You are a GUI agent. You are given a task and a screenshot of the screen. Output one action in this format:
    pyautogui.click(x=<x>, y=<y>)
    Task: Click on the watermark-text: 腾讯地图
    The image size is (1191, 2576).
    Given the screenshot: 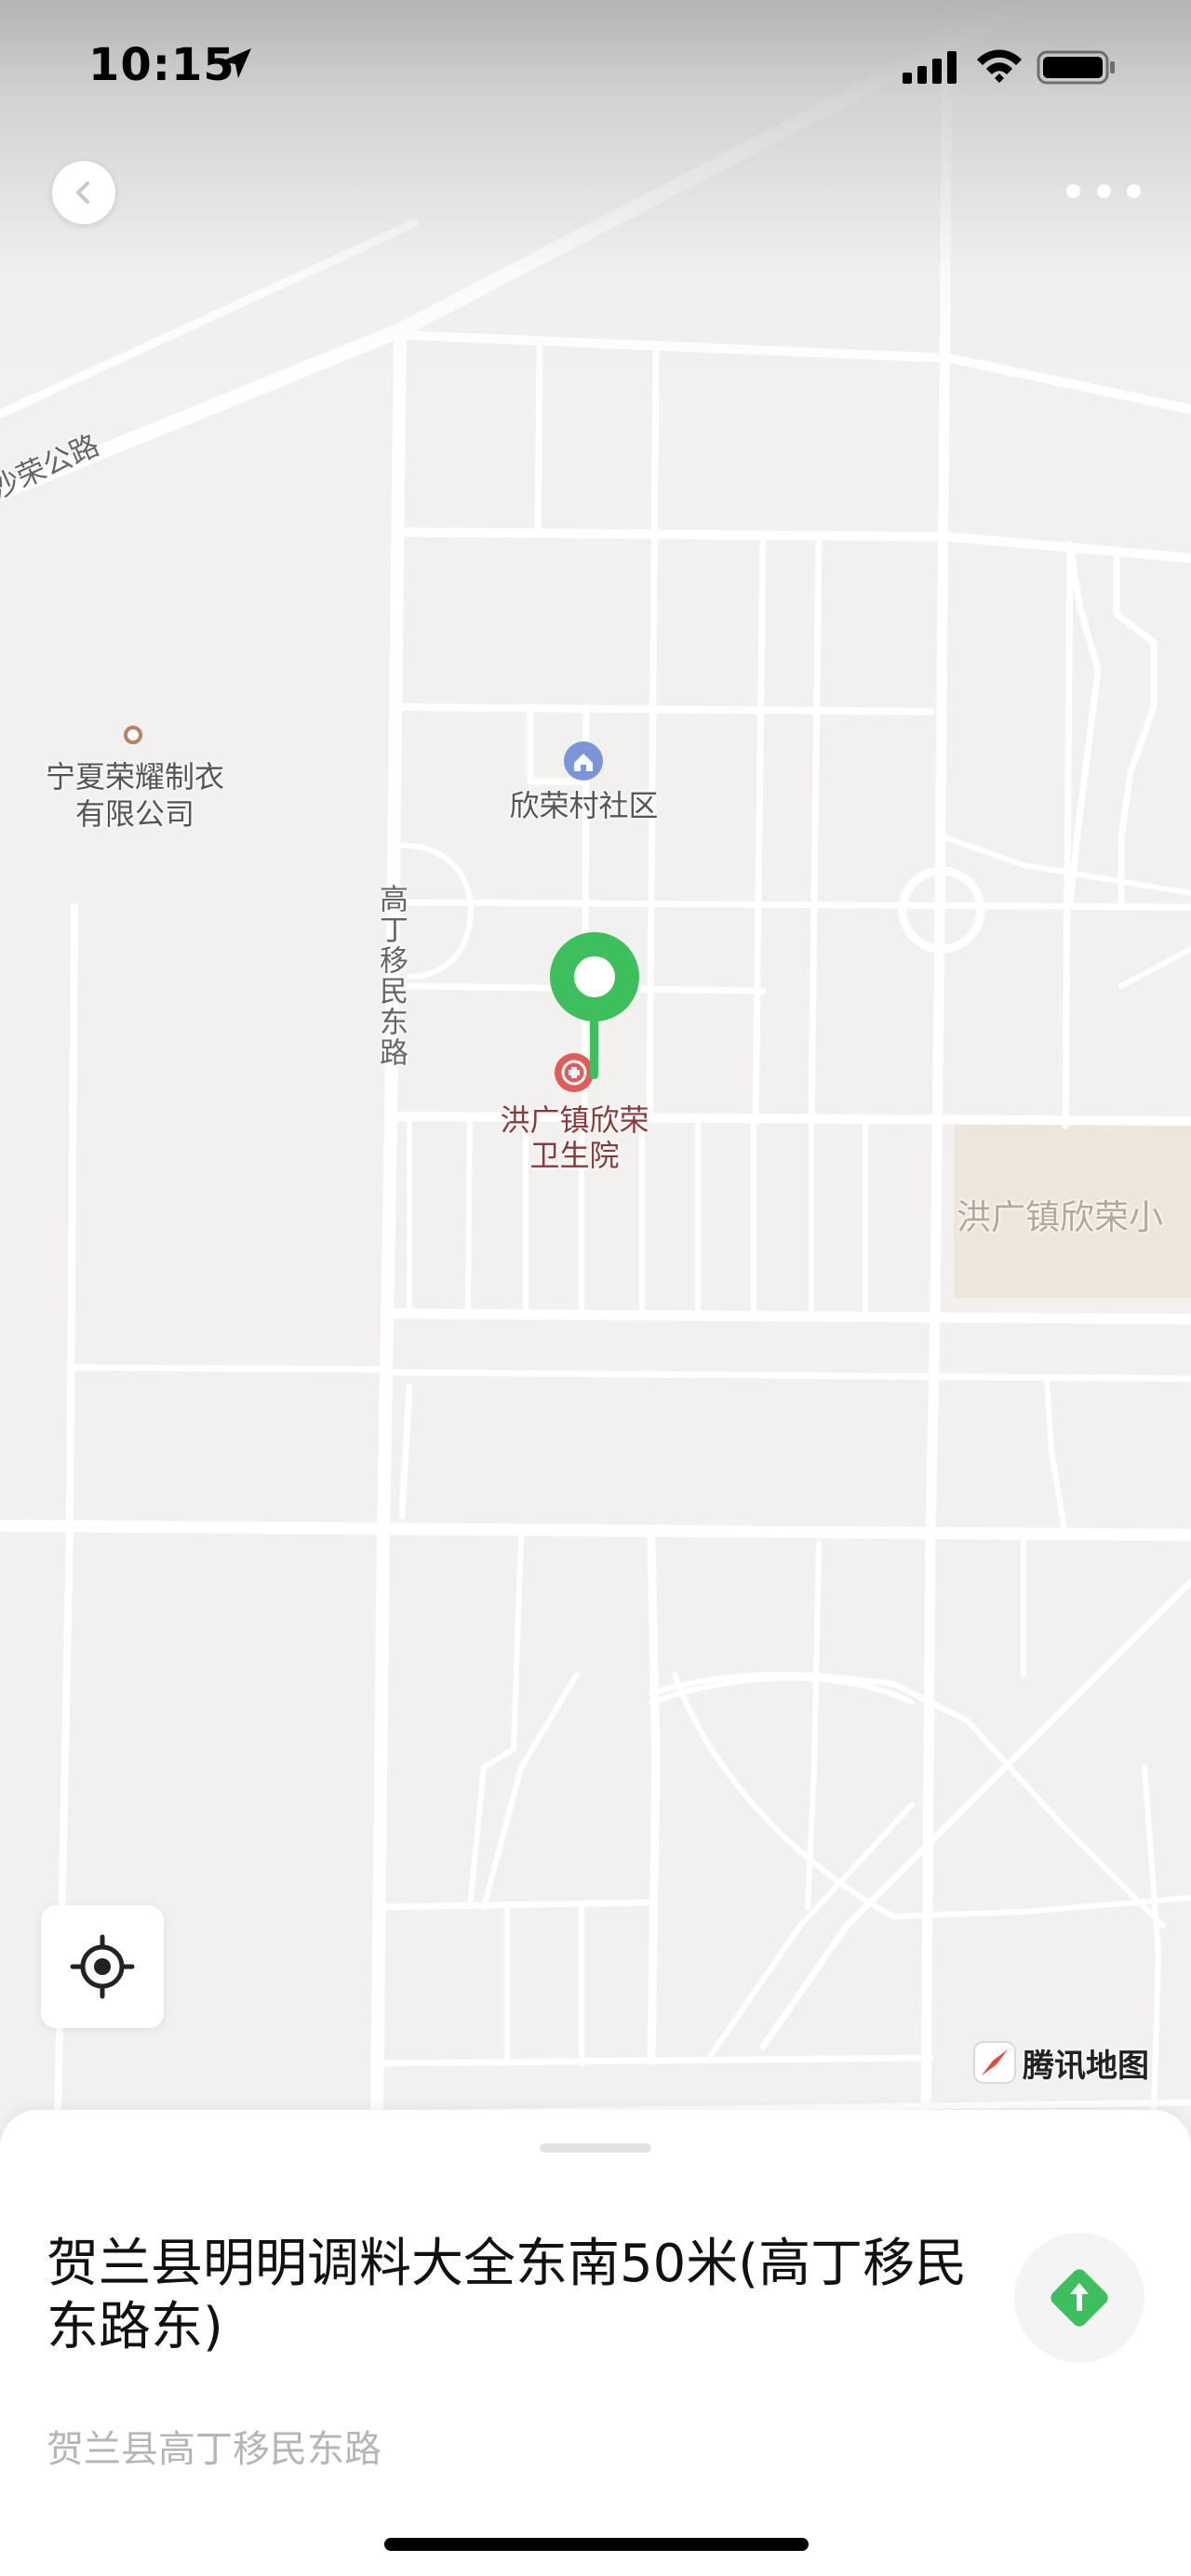 What is the action you would take?
    pyautogui.click(x=1086, y=2066)
    